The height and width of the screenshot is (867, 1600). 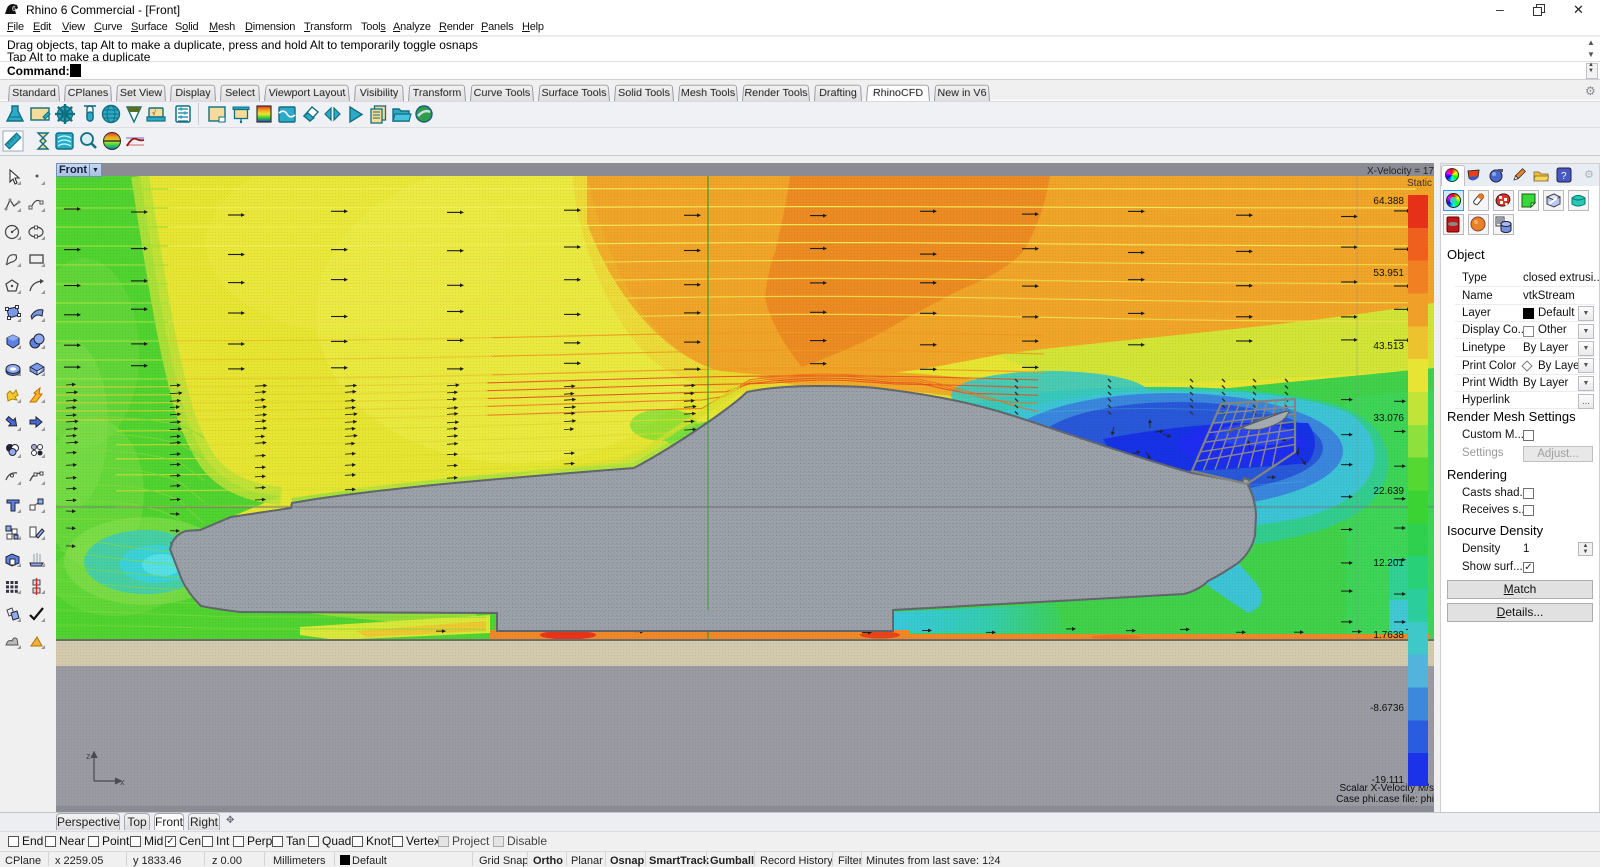 What do you see at coordinates (14, 9) in the screenshot?
I see `svg-text: 6` at bounding box center [14, 9].